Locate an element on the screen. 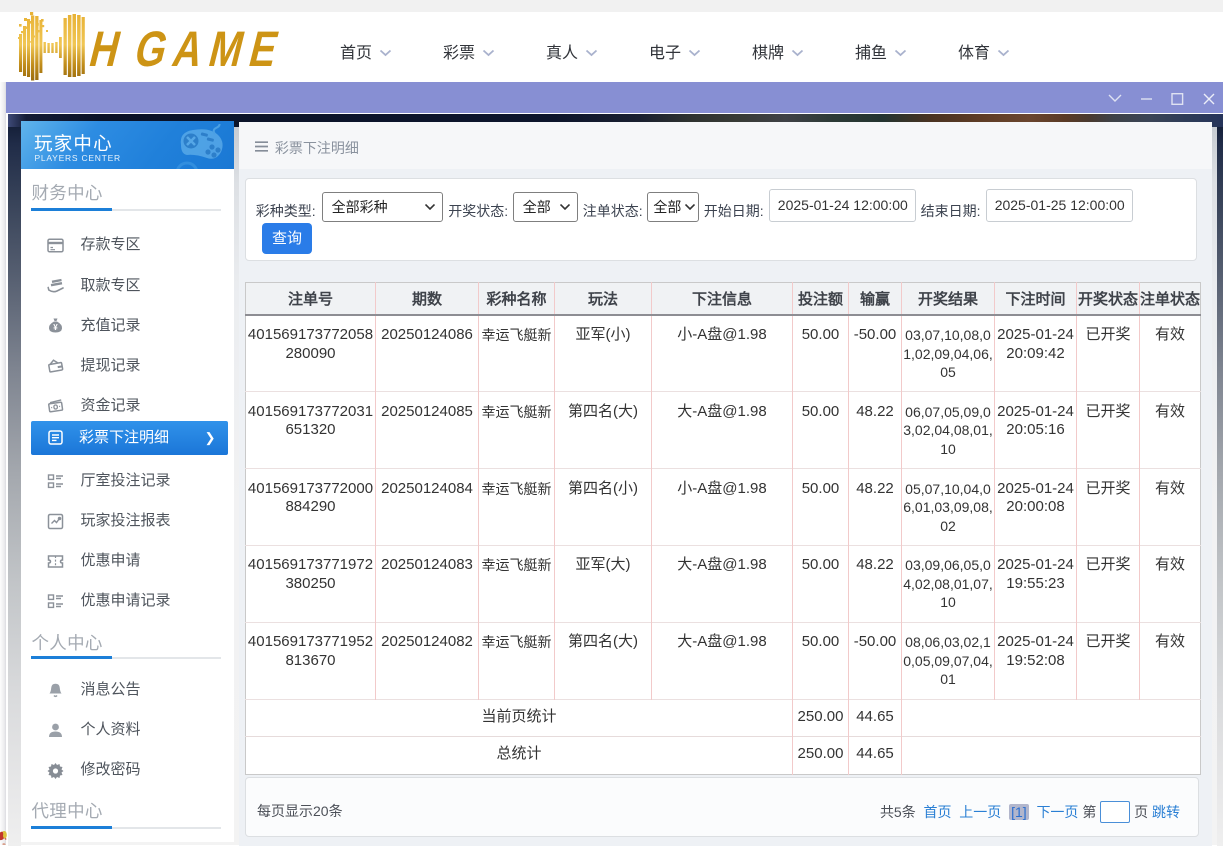 This screenshot has height=846, width=1223. svg-text: GAME is located at coordinates (211, 49).